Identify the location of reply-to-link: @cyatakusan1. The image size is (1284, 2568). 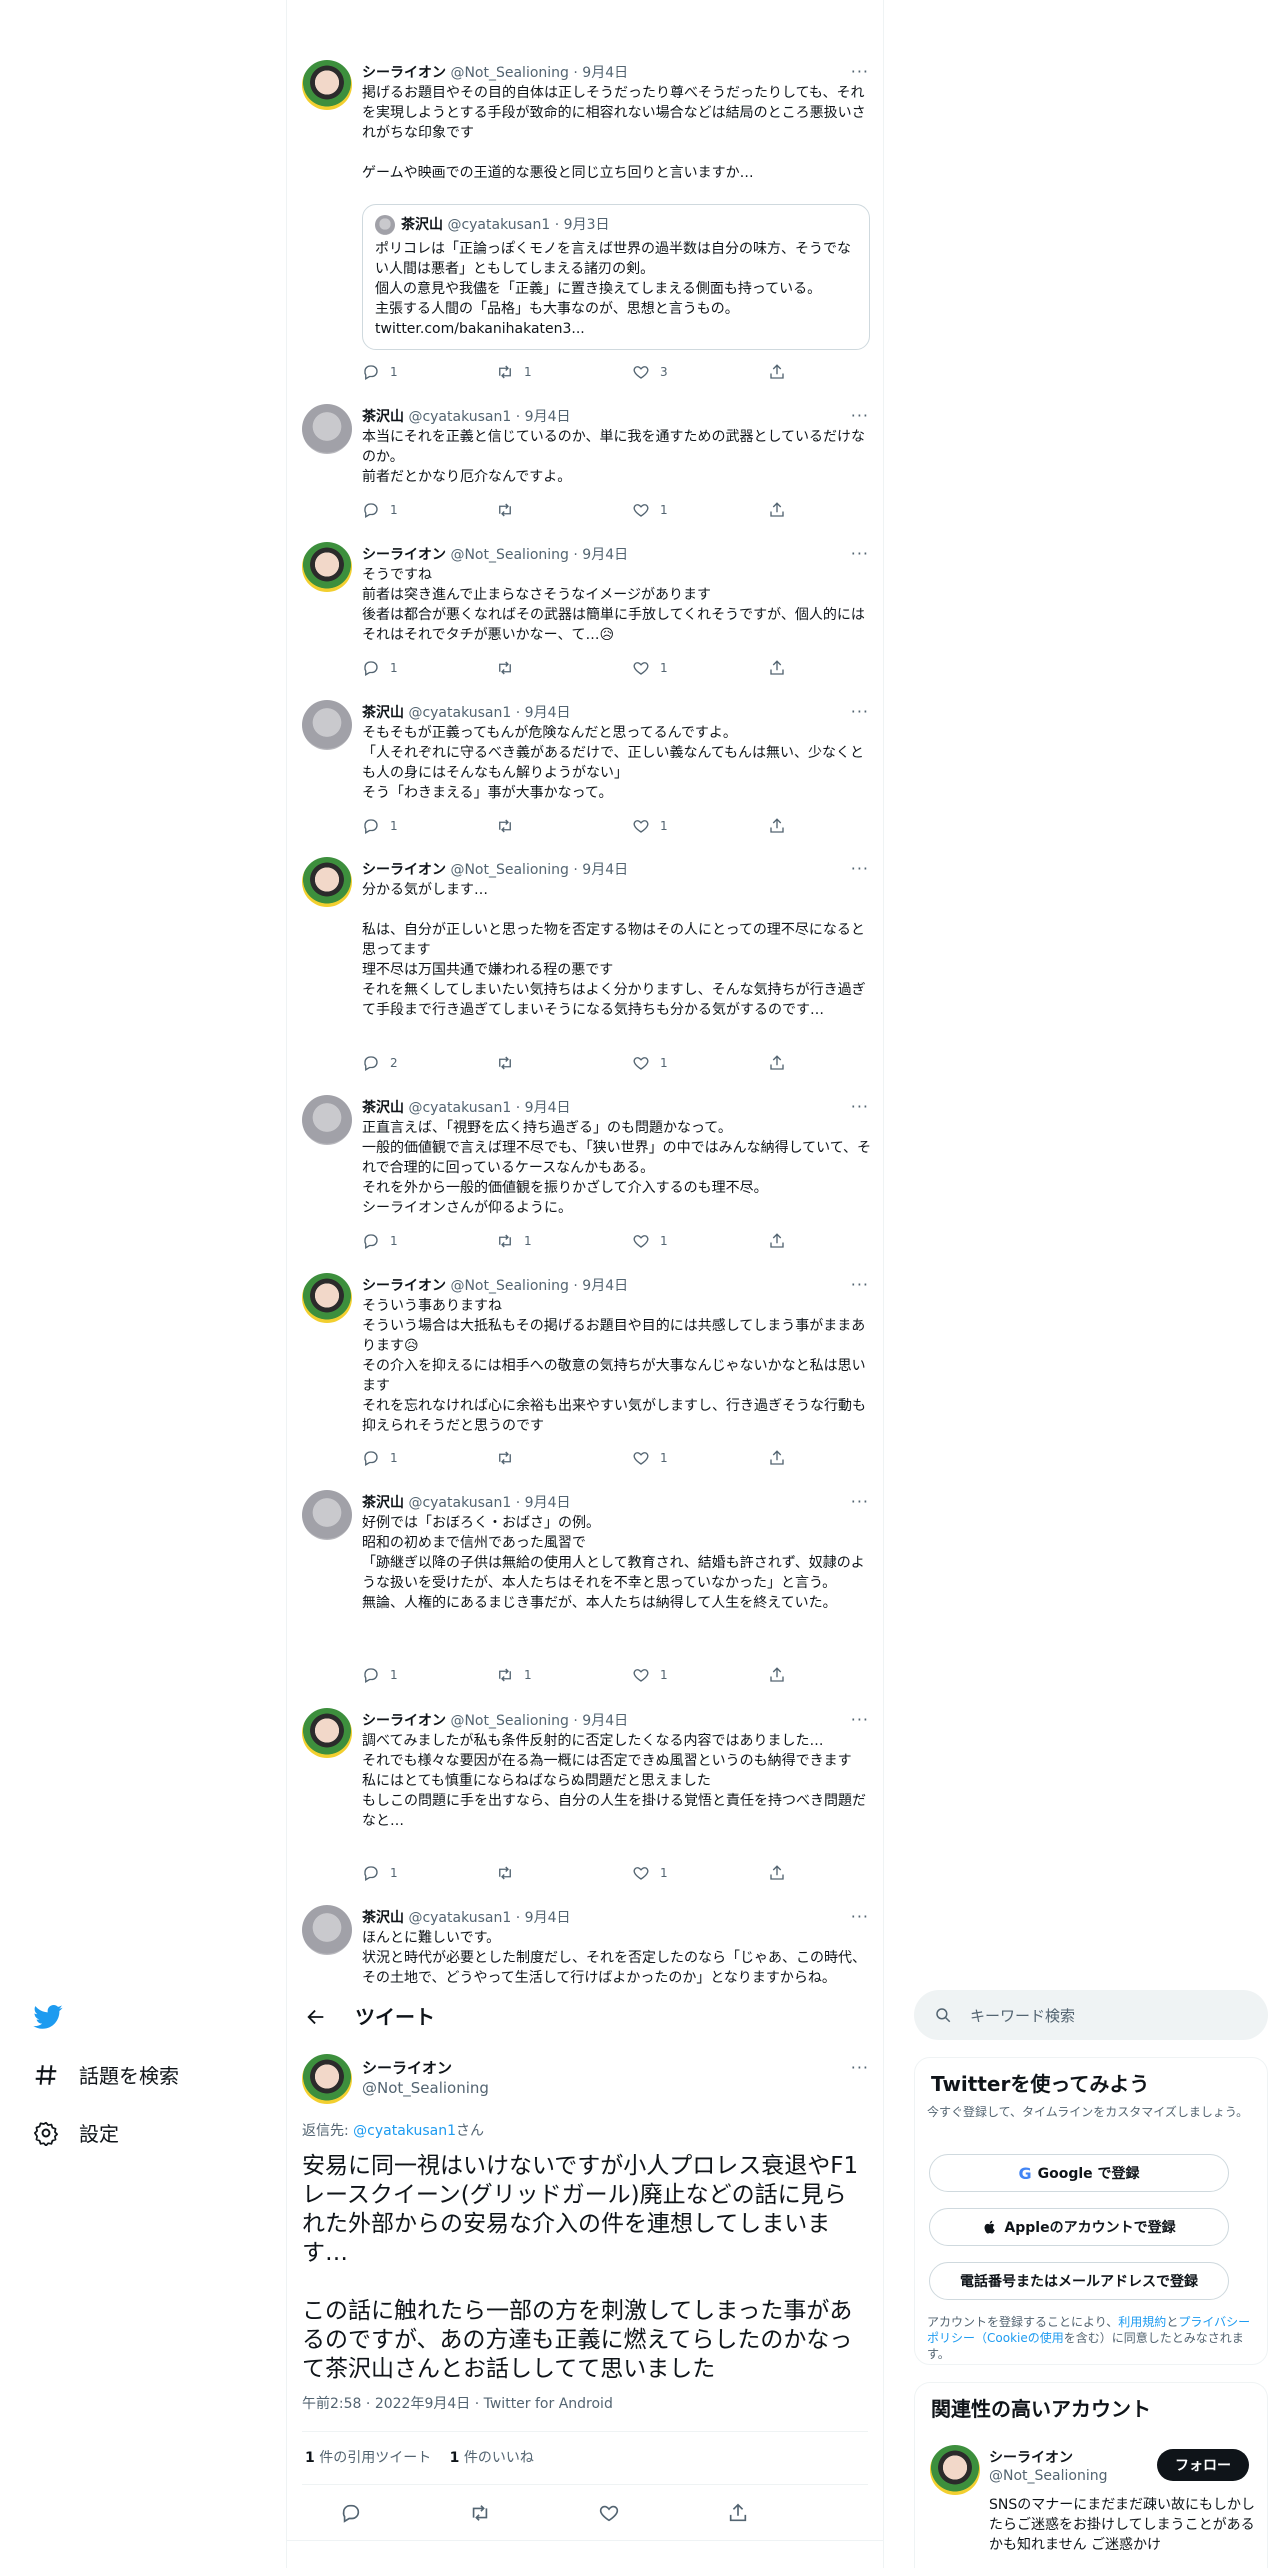
(404, 2131).